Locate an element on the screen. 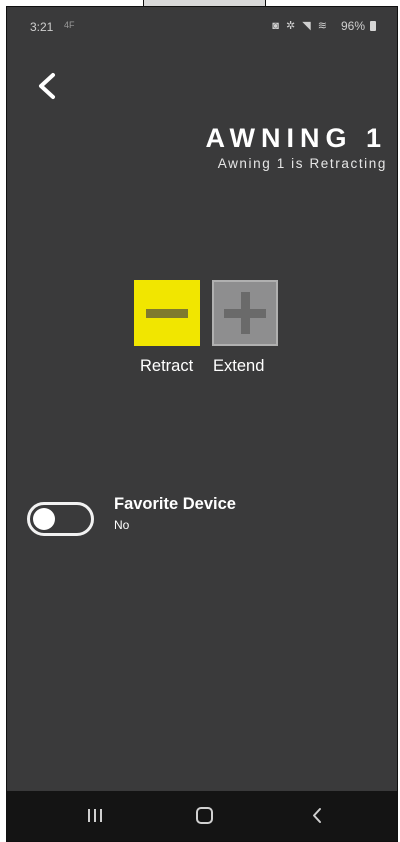  home-button is located at coordinates (205, 816).